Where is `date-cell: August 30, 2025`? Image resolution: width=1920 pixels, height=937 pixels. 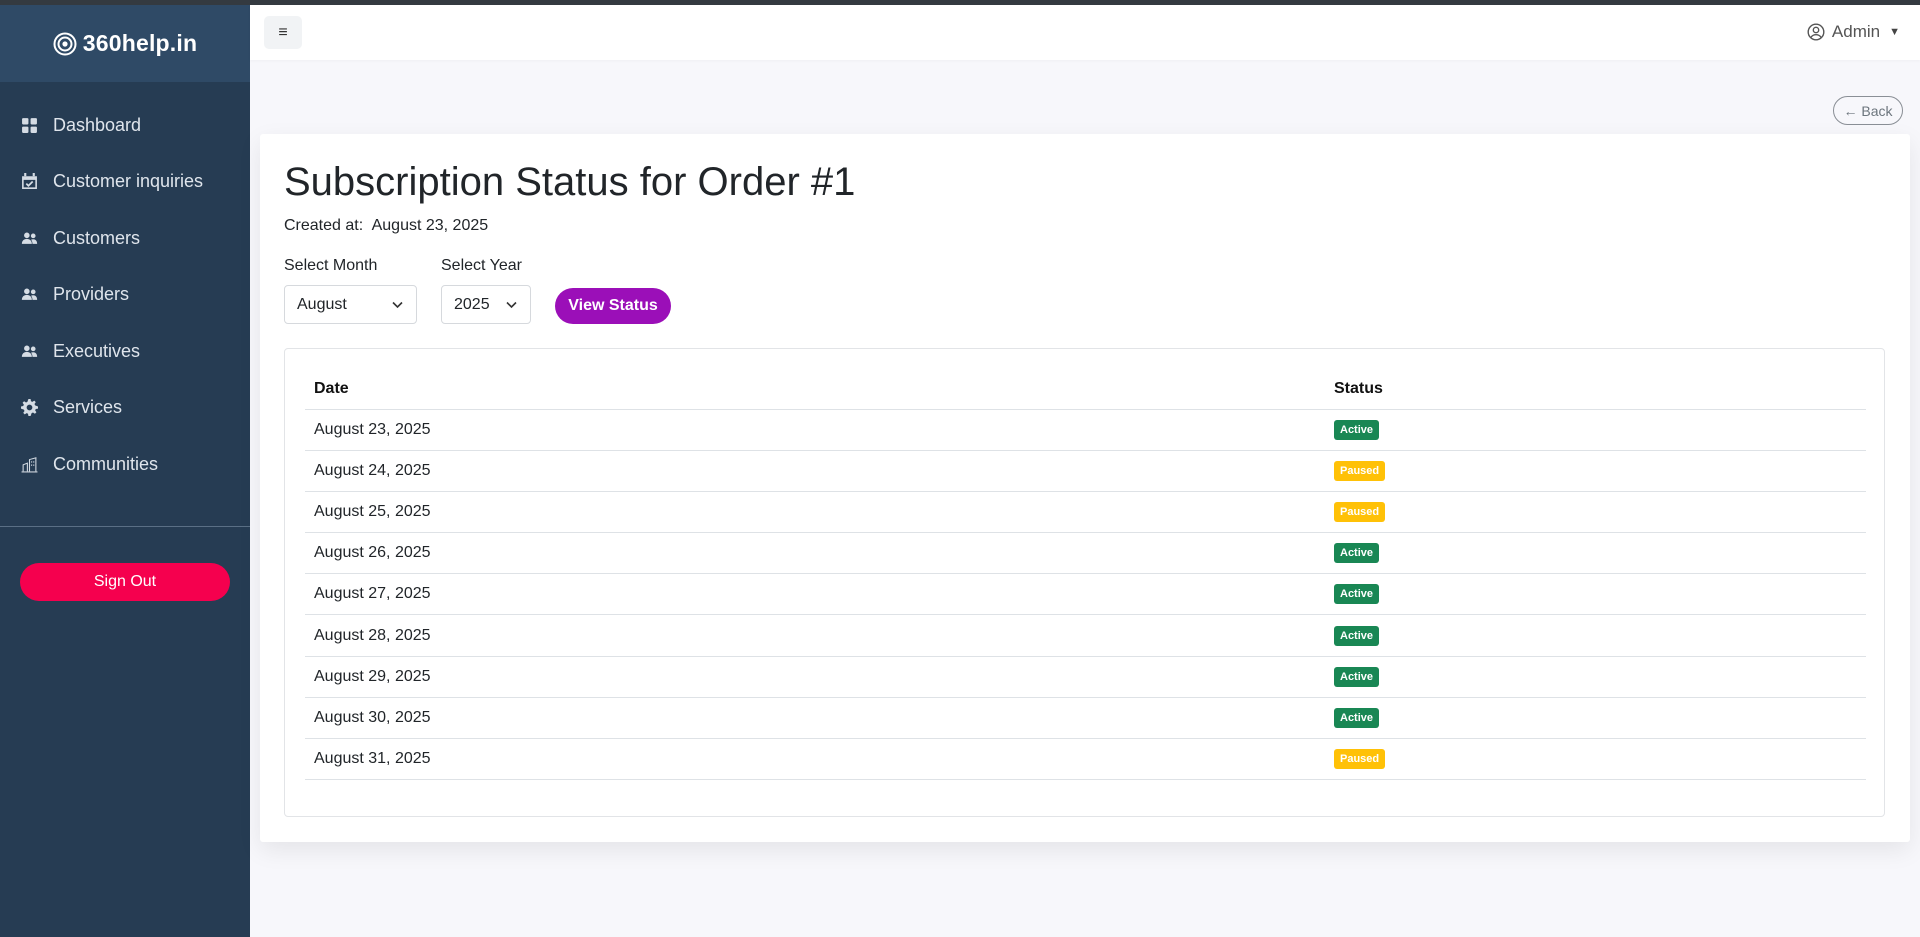 date-cell: August 30, 2025 is located at coordinates (815, 718).